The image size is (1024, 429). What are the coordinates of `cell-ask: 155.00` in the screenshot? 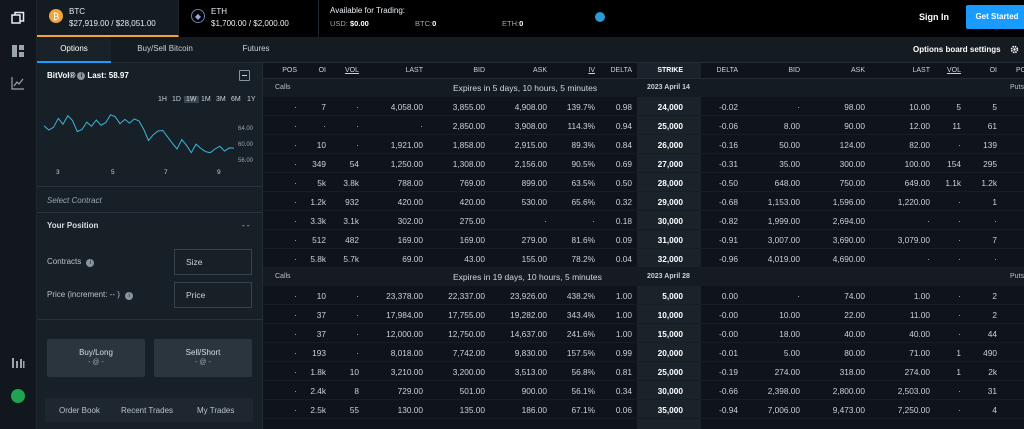 It's located at (534, 259).